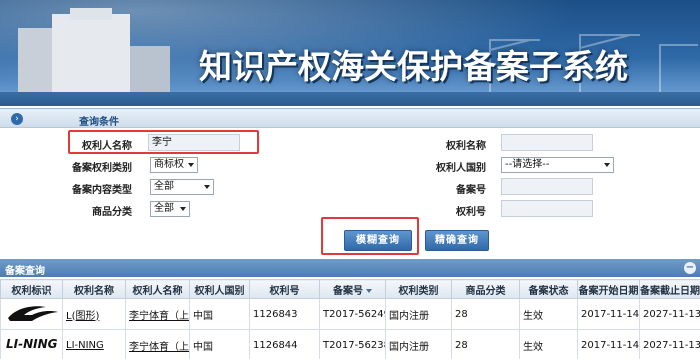  I want to click on column-header-label: 备案号, so click(348, 291).